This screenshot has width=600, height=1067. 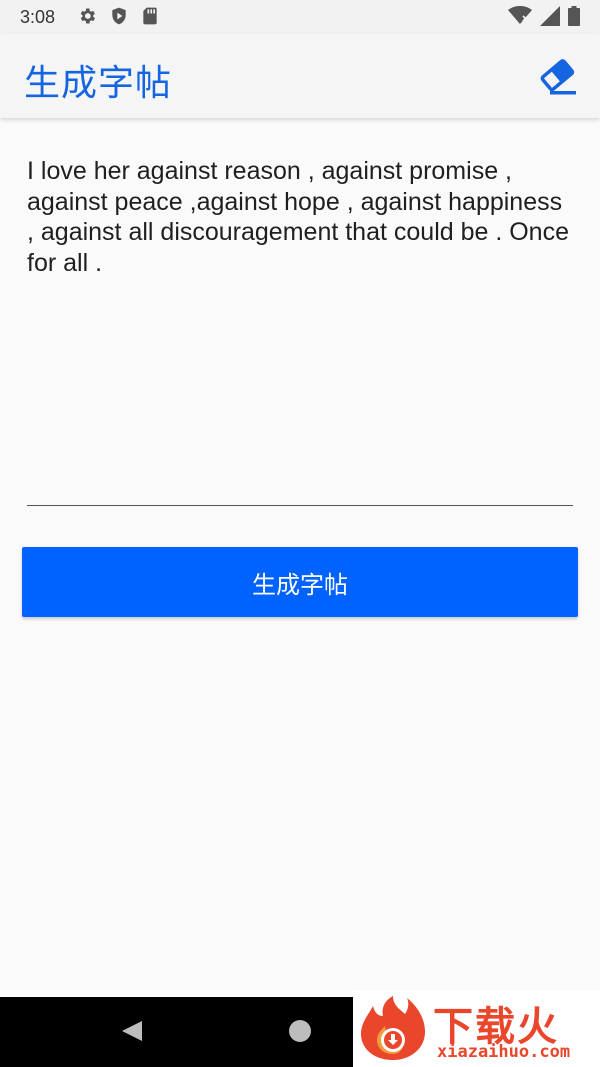 I want to click on app-bar: 生成字帖, so click(x=300, y=76).